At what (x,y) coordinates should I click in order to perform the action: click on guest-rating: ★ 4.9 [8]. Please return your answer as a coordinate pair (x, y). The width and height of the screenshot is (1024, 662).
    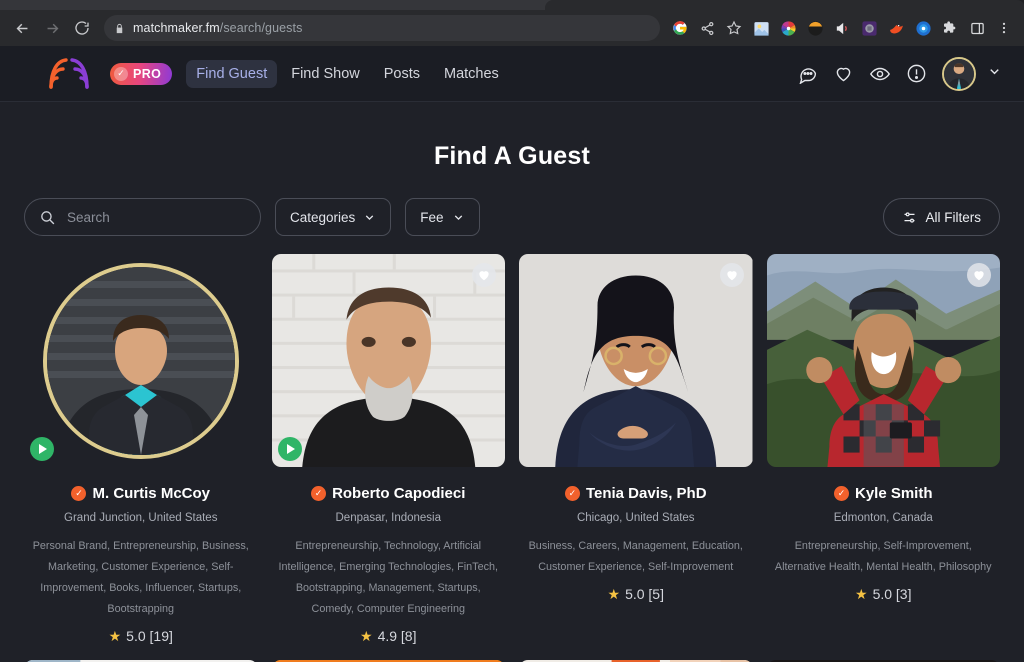
    Looking at the image, I should click on (389, 636).